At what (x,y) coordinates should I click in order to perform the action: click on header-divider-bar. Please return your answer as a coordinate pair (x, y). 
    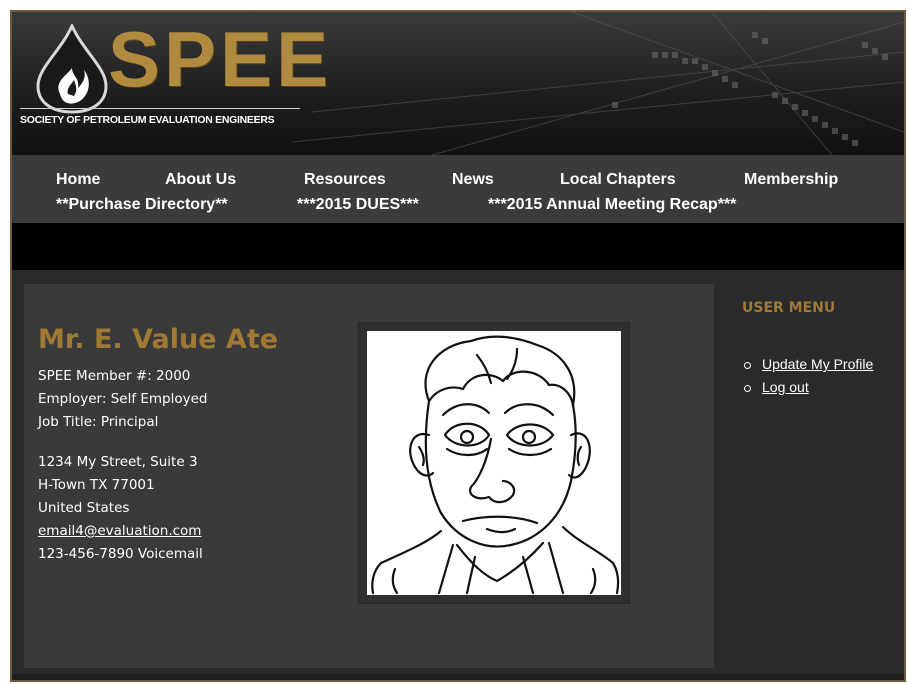
    Looking at the image, I should click on (458, 246).